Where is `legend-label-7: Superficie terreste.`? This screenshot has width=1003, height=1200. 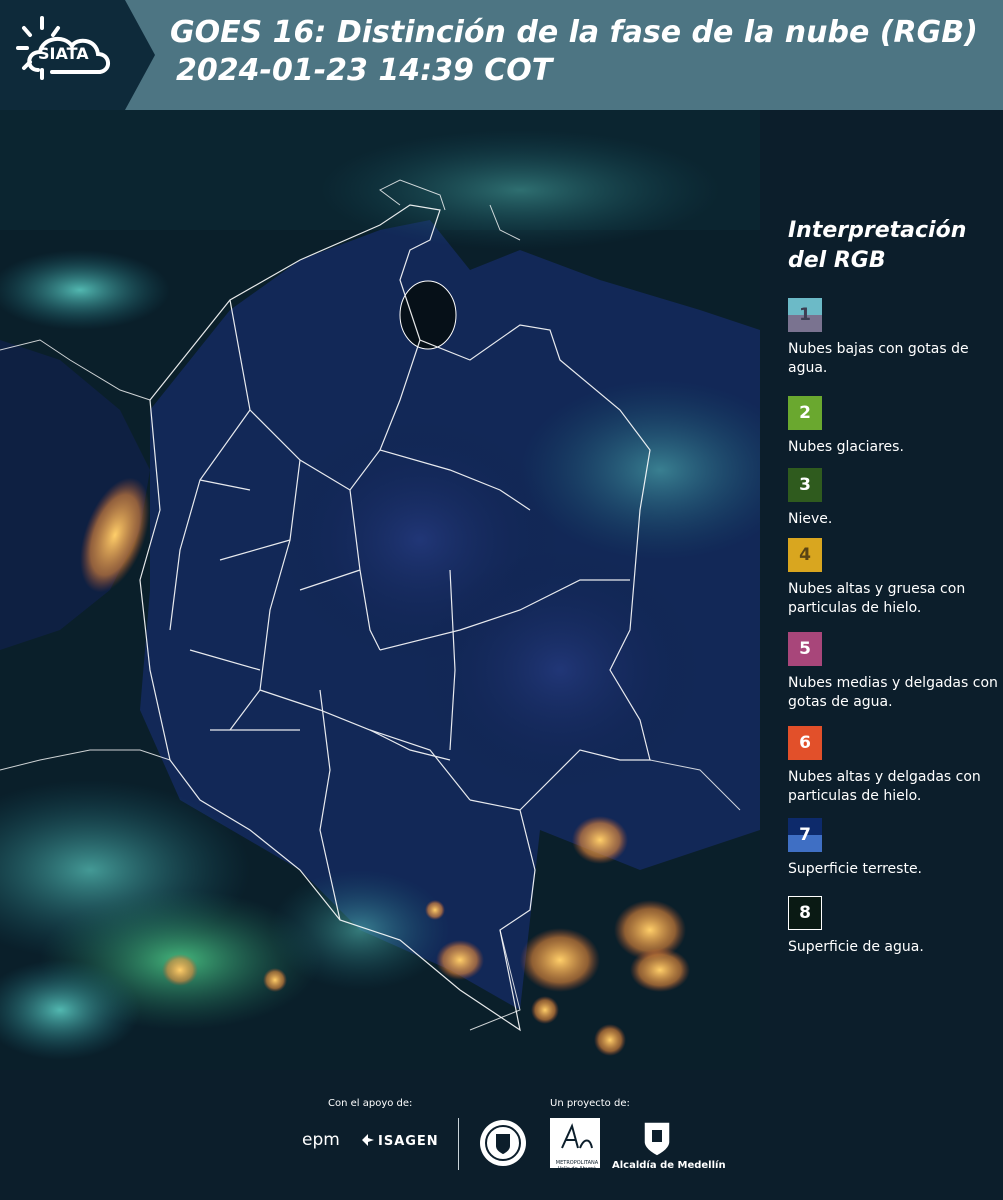
legend-label-7: Superficie terreste. is located at coordinates (855, 869).